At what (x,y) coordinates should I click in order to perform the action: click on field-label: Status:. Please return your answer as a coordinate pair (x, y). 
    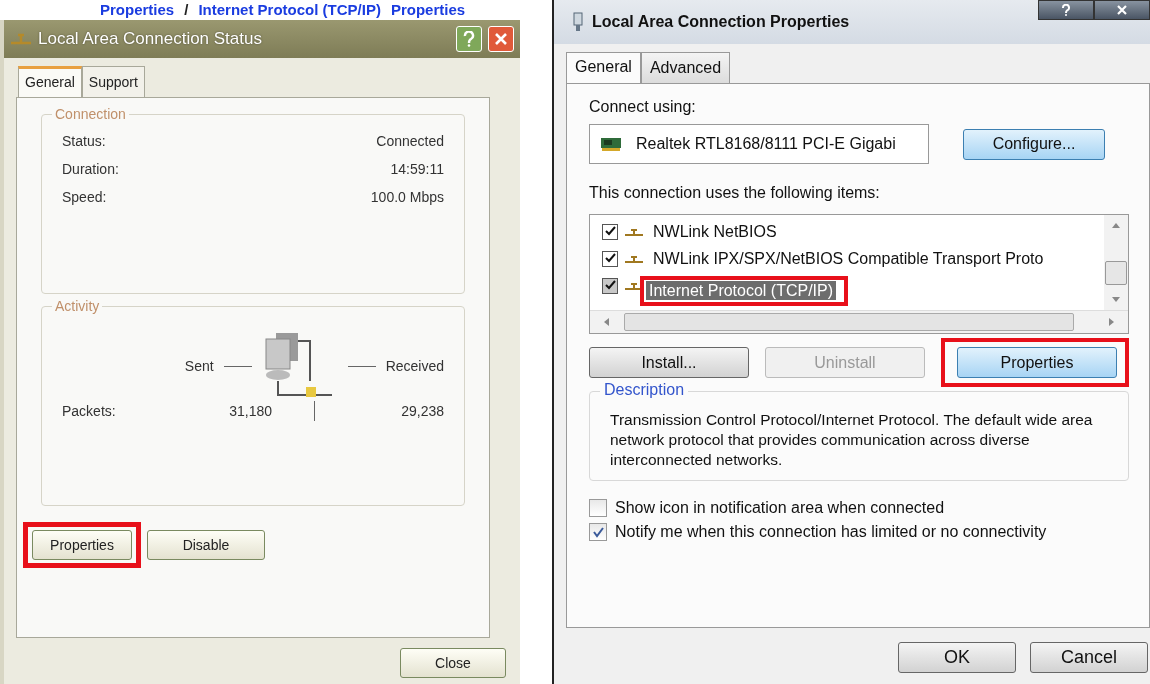
    Looking at the image, I should click on (84, 141).